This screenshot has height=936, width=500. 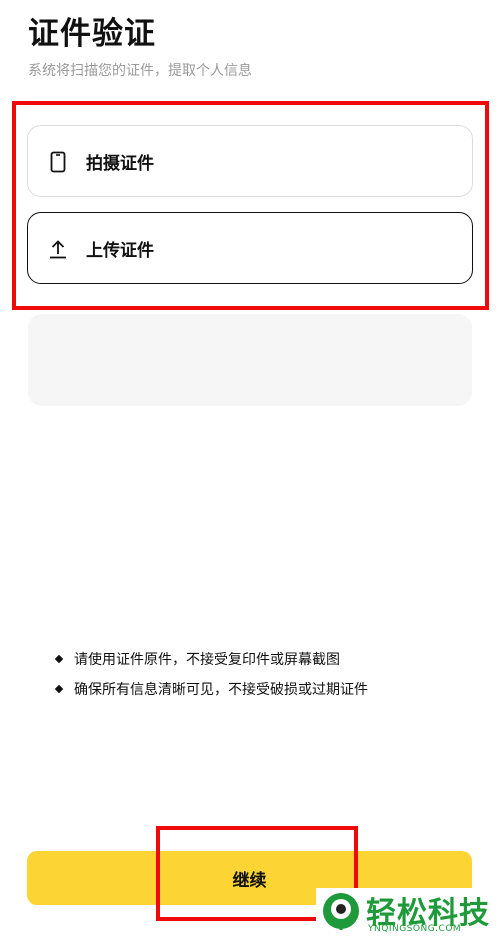 I want to click on note-text: 请使用证件原件，不接受复印件或屏幕截图, so click(x=207, y=660).